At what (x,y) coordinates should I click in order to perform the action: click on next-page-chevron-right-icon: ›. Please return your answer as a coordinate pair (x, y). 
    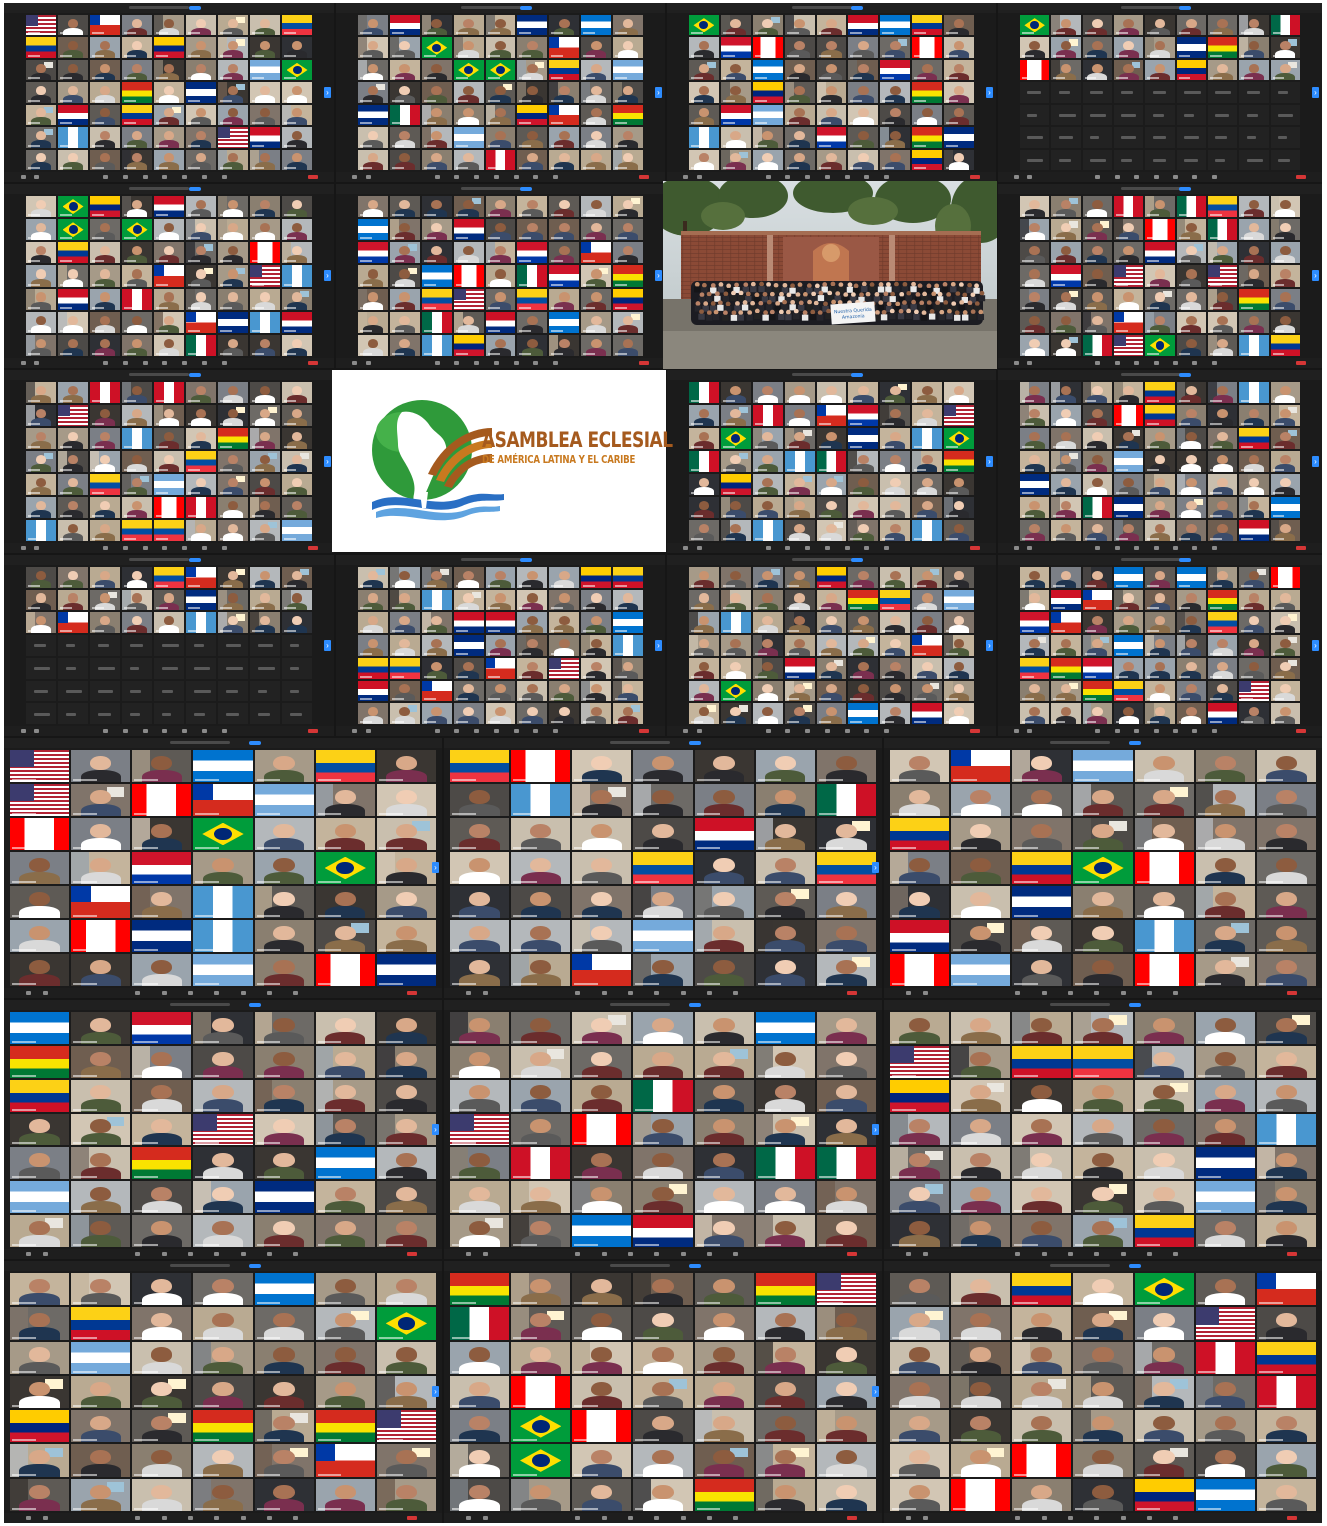
    Looking at the image, I should click on (1315, 645).